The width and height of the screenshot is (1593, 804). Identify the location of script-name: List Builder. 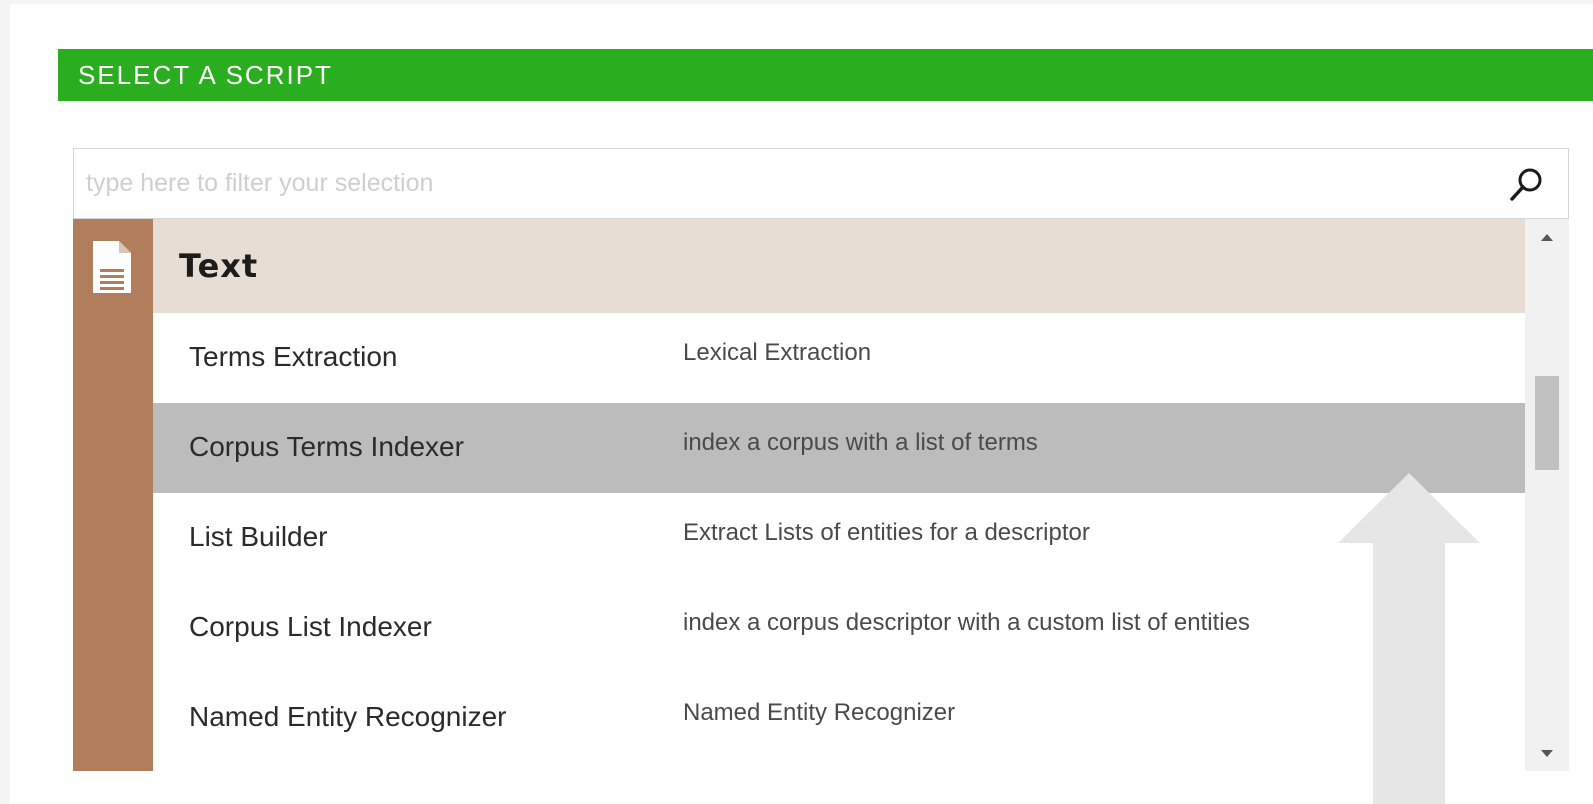
(258, 536).